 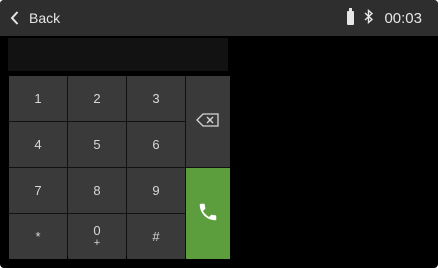 I want to click on key-0-label: 0, so click(x=97, y=230).